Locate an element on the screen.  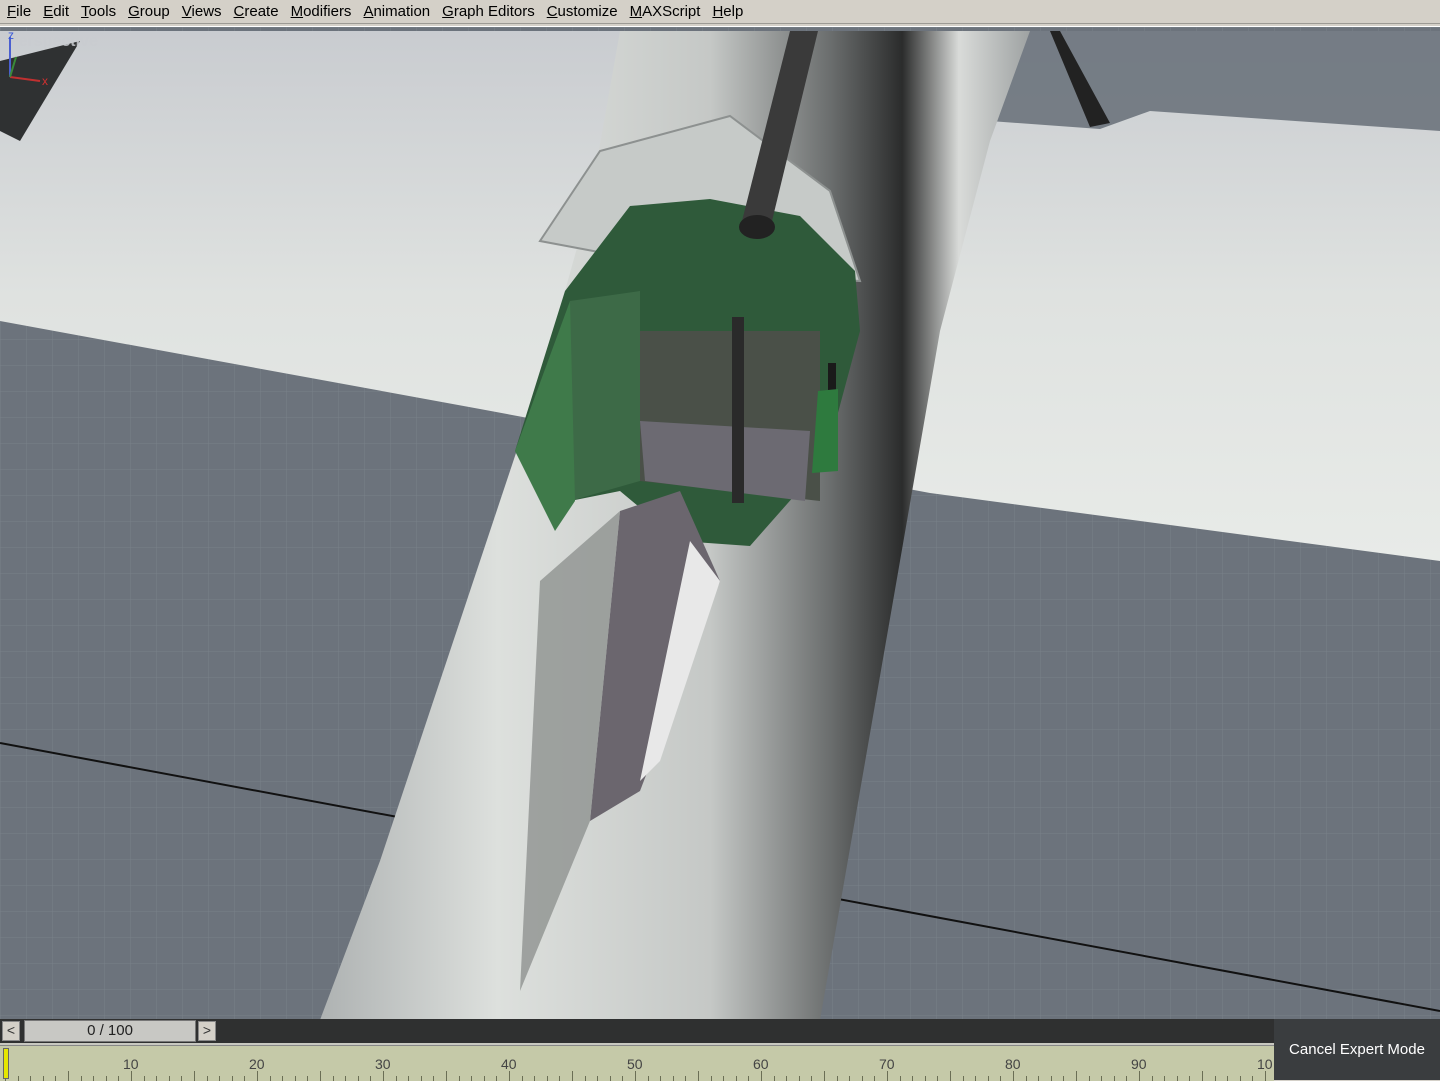
menu-maxscript: MAXScript is located at coordinates (665, 12).